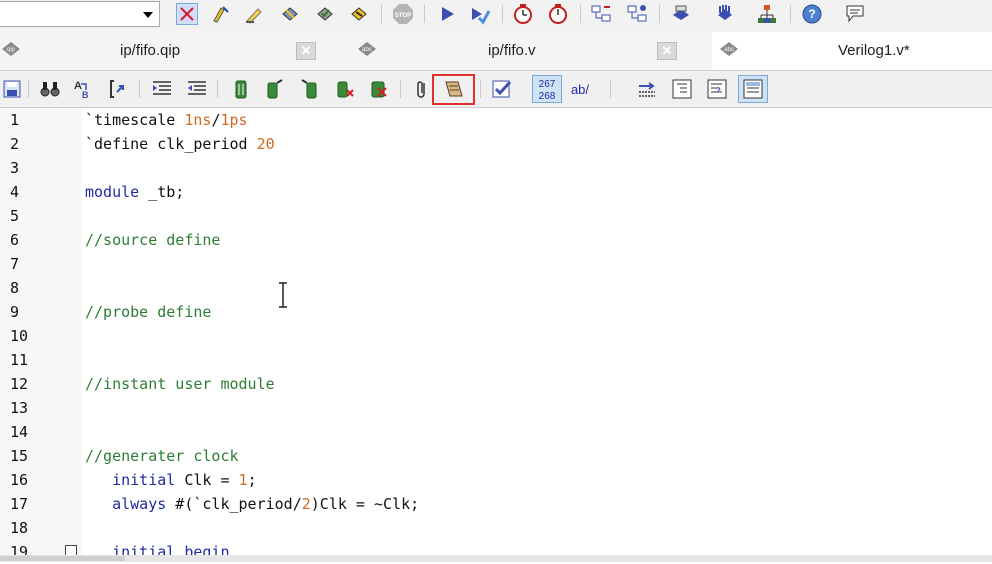 This screenshot has width=992, height=564. Describe the element at coordinates (496, 288) in the screenshot. I see `code-line: 8` at that location.